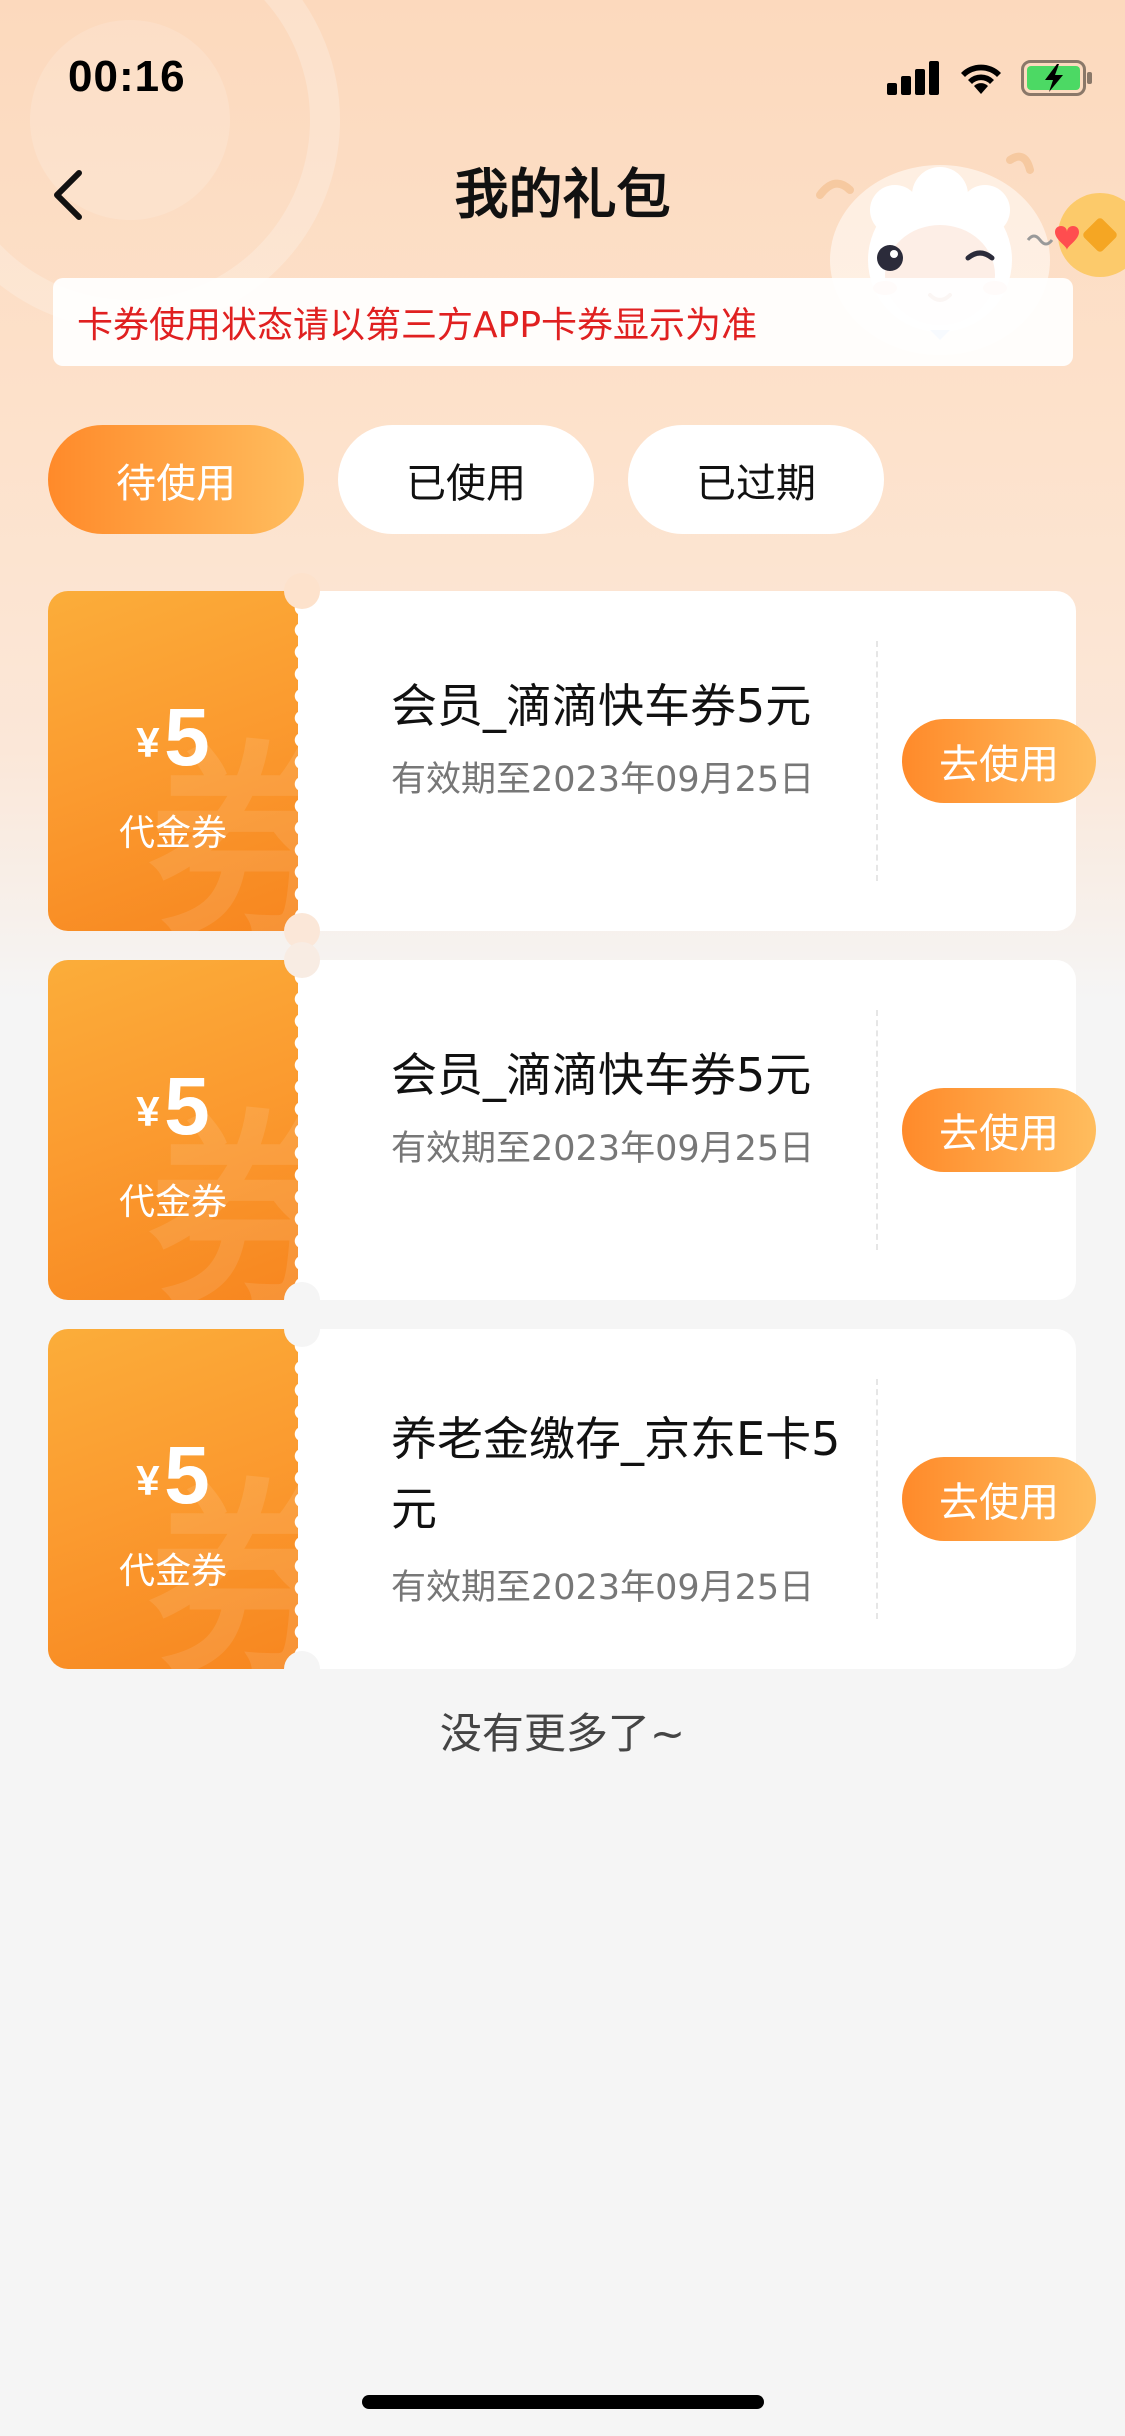 The image size is (1125, 2436). Describe the element at coordinates (563, 2402) in the screenshot. I see `home-indicator` at that location.